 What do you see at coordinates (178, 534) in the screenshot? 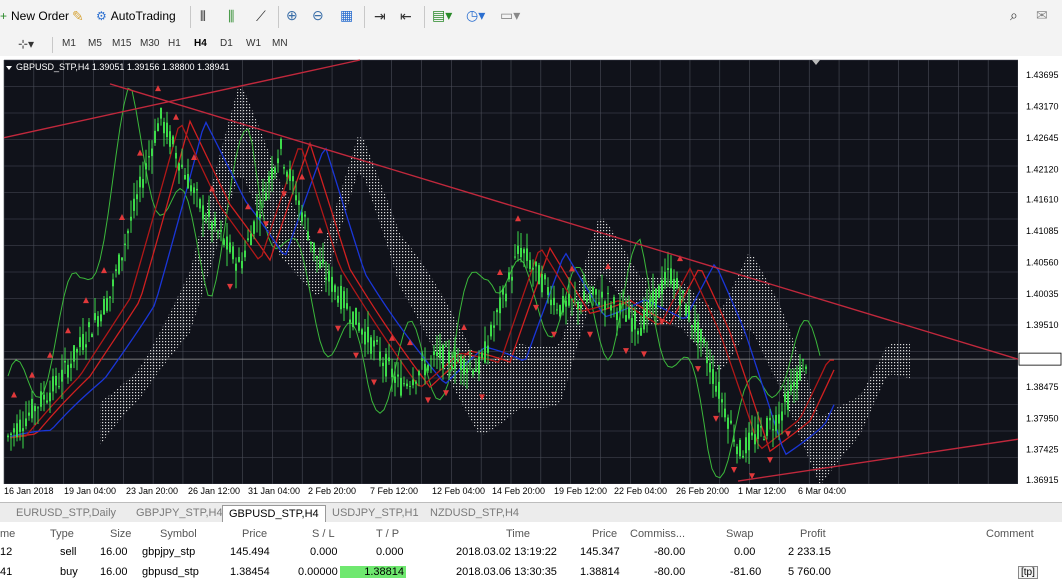
I see `col-symbol: Symbol` at bounding box center [178, 534].